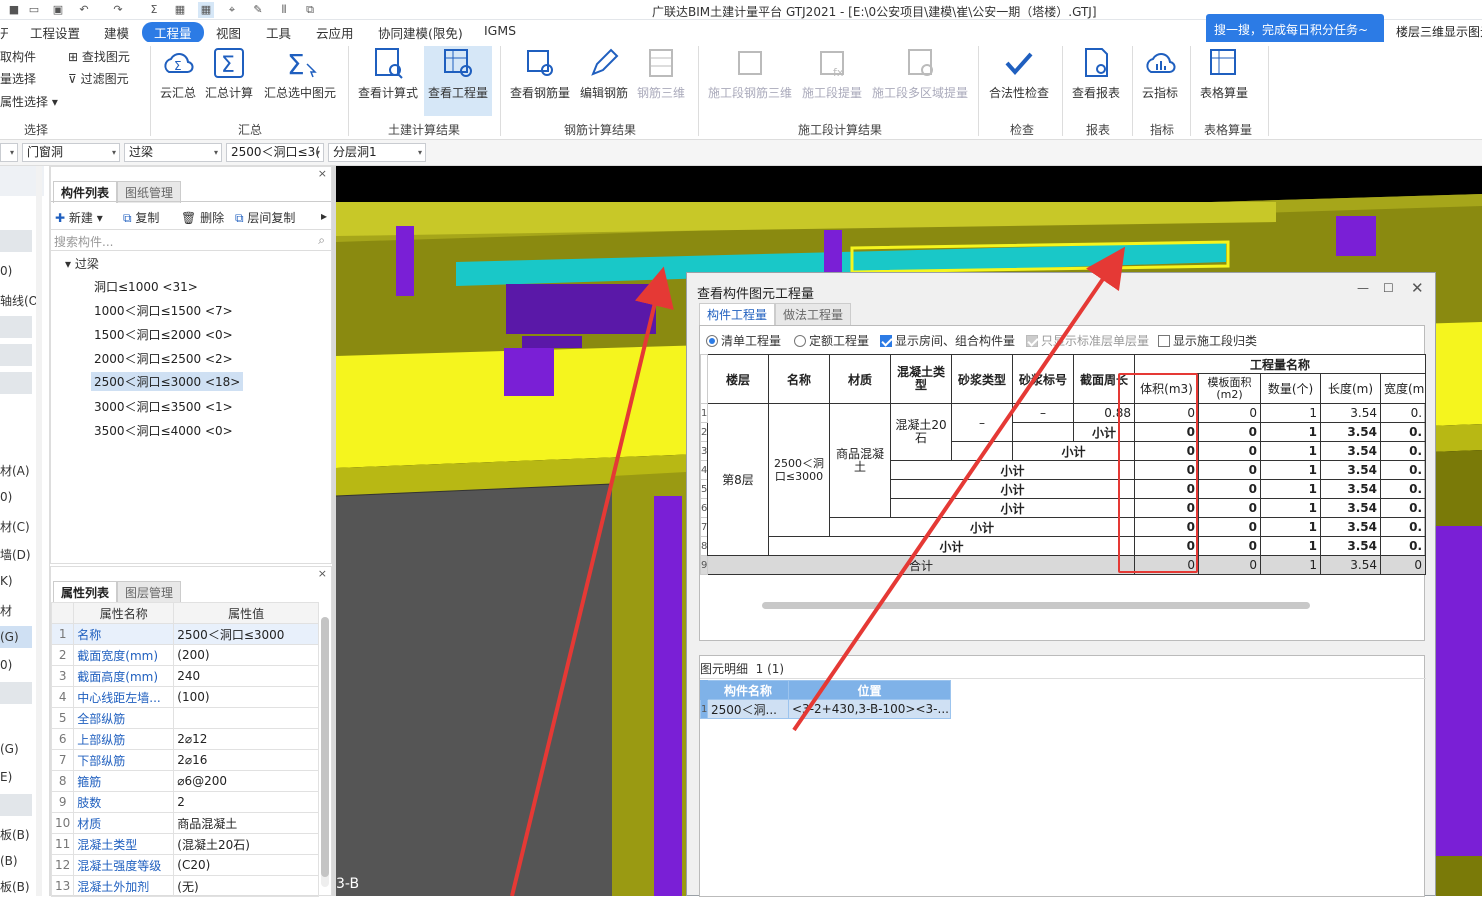 The width and height of the screenshot is (1482, 897). I want to click on property-row: 2 截面宽度(mm) (200), so click(184, 655).